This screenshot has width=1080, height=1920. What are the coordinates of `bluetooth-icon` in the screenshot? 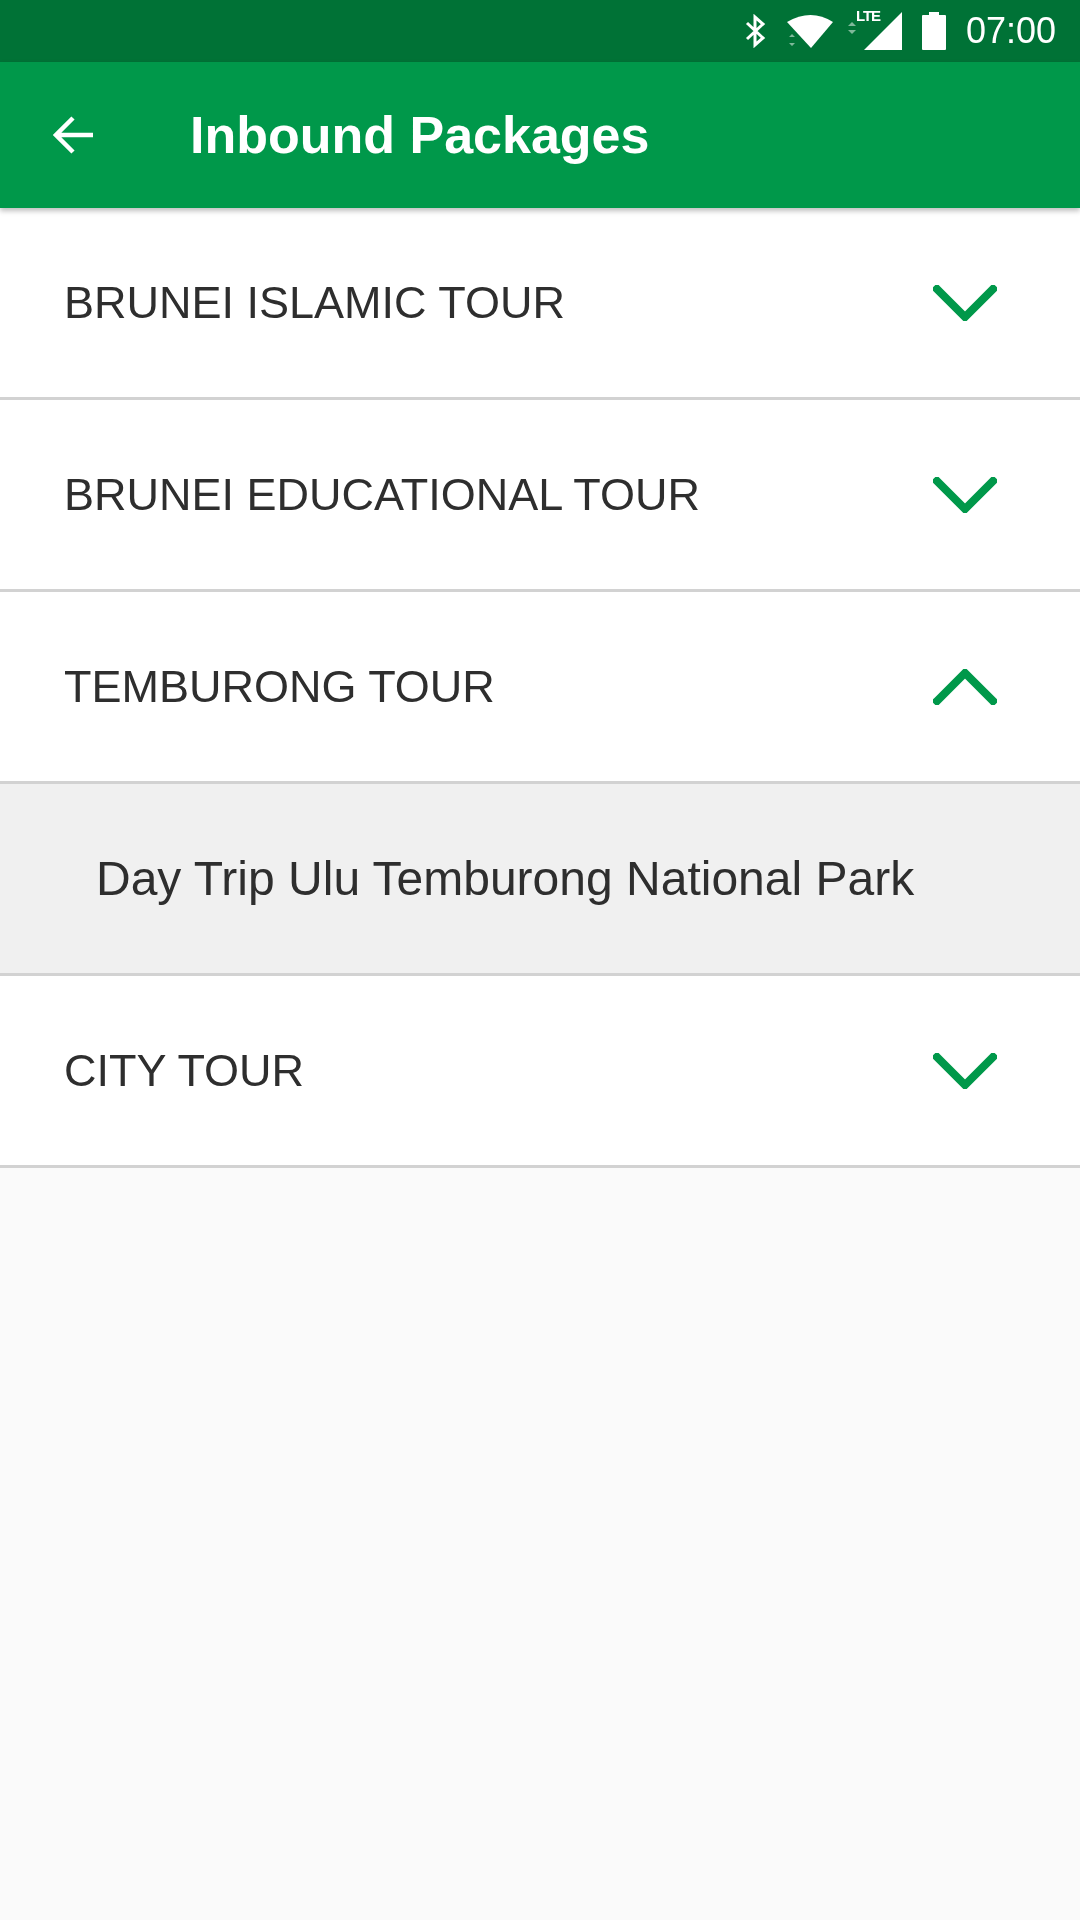 It's located at (755, 31).